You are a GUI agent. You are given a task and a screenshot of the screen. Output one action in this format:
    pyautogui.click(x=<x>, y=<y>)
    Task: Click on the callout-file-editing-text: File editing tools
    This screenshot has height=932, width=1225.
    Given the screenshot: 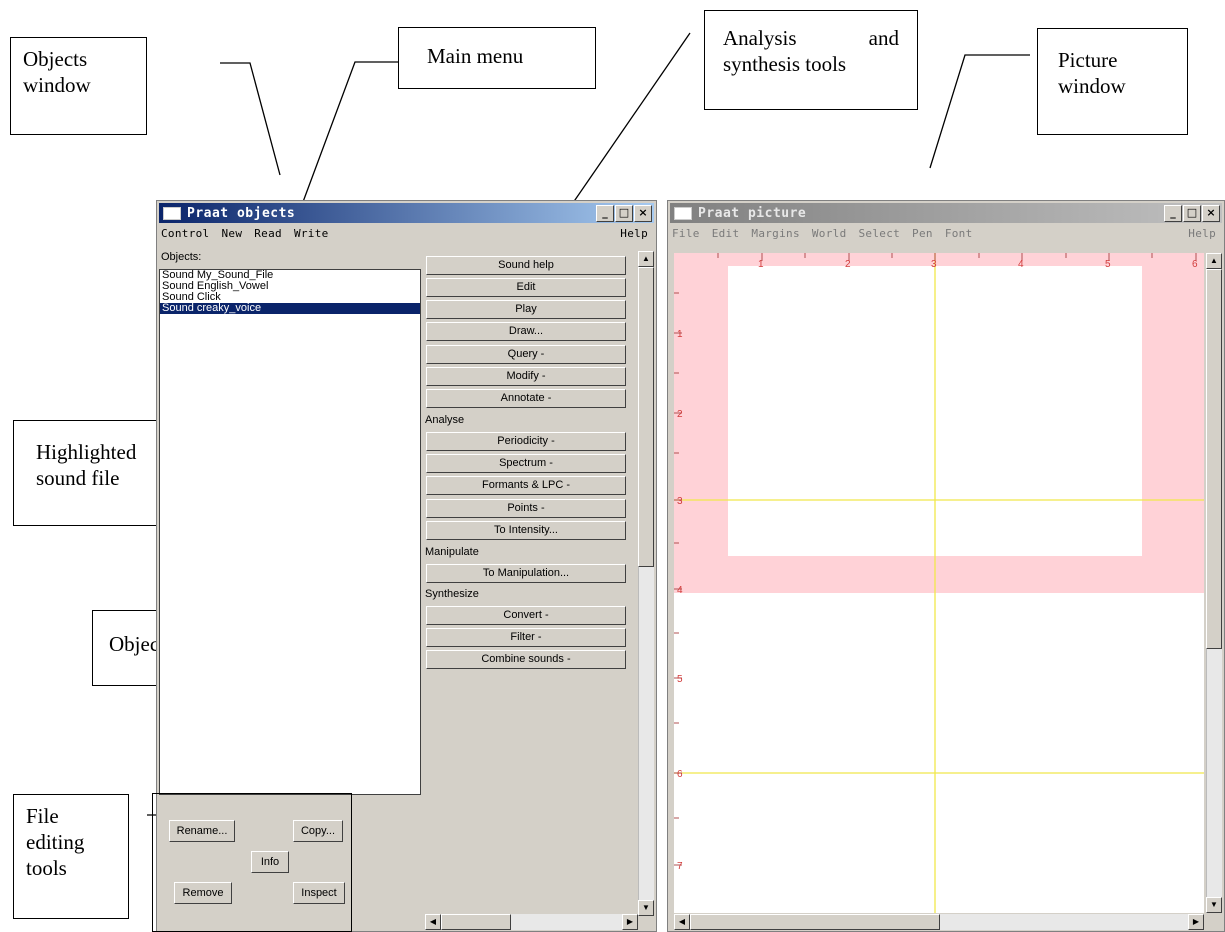 What is the action you would take?
    pyautogui.click(x=55, y=842)
    